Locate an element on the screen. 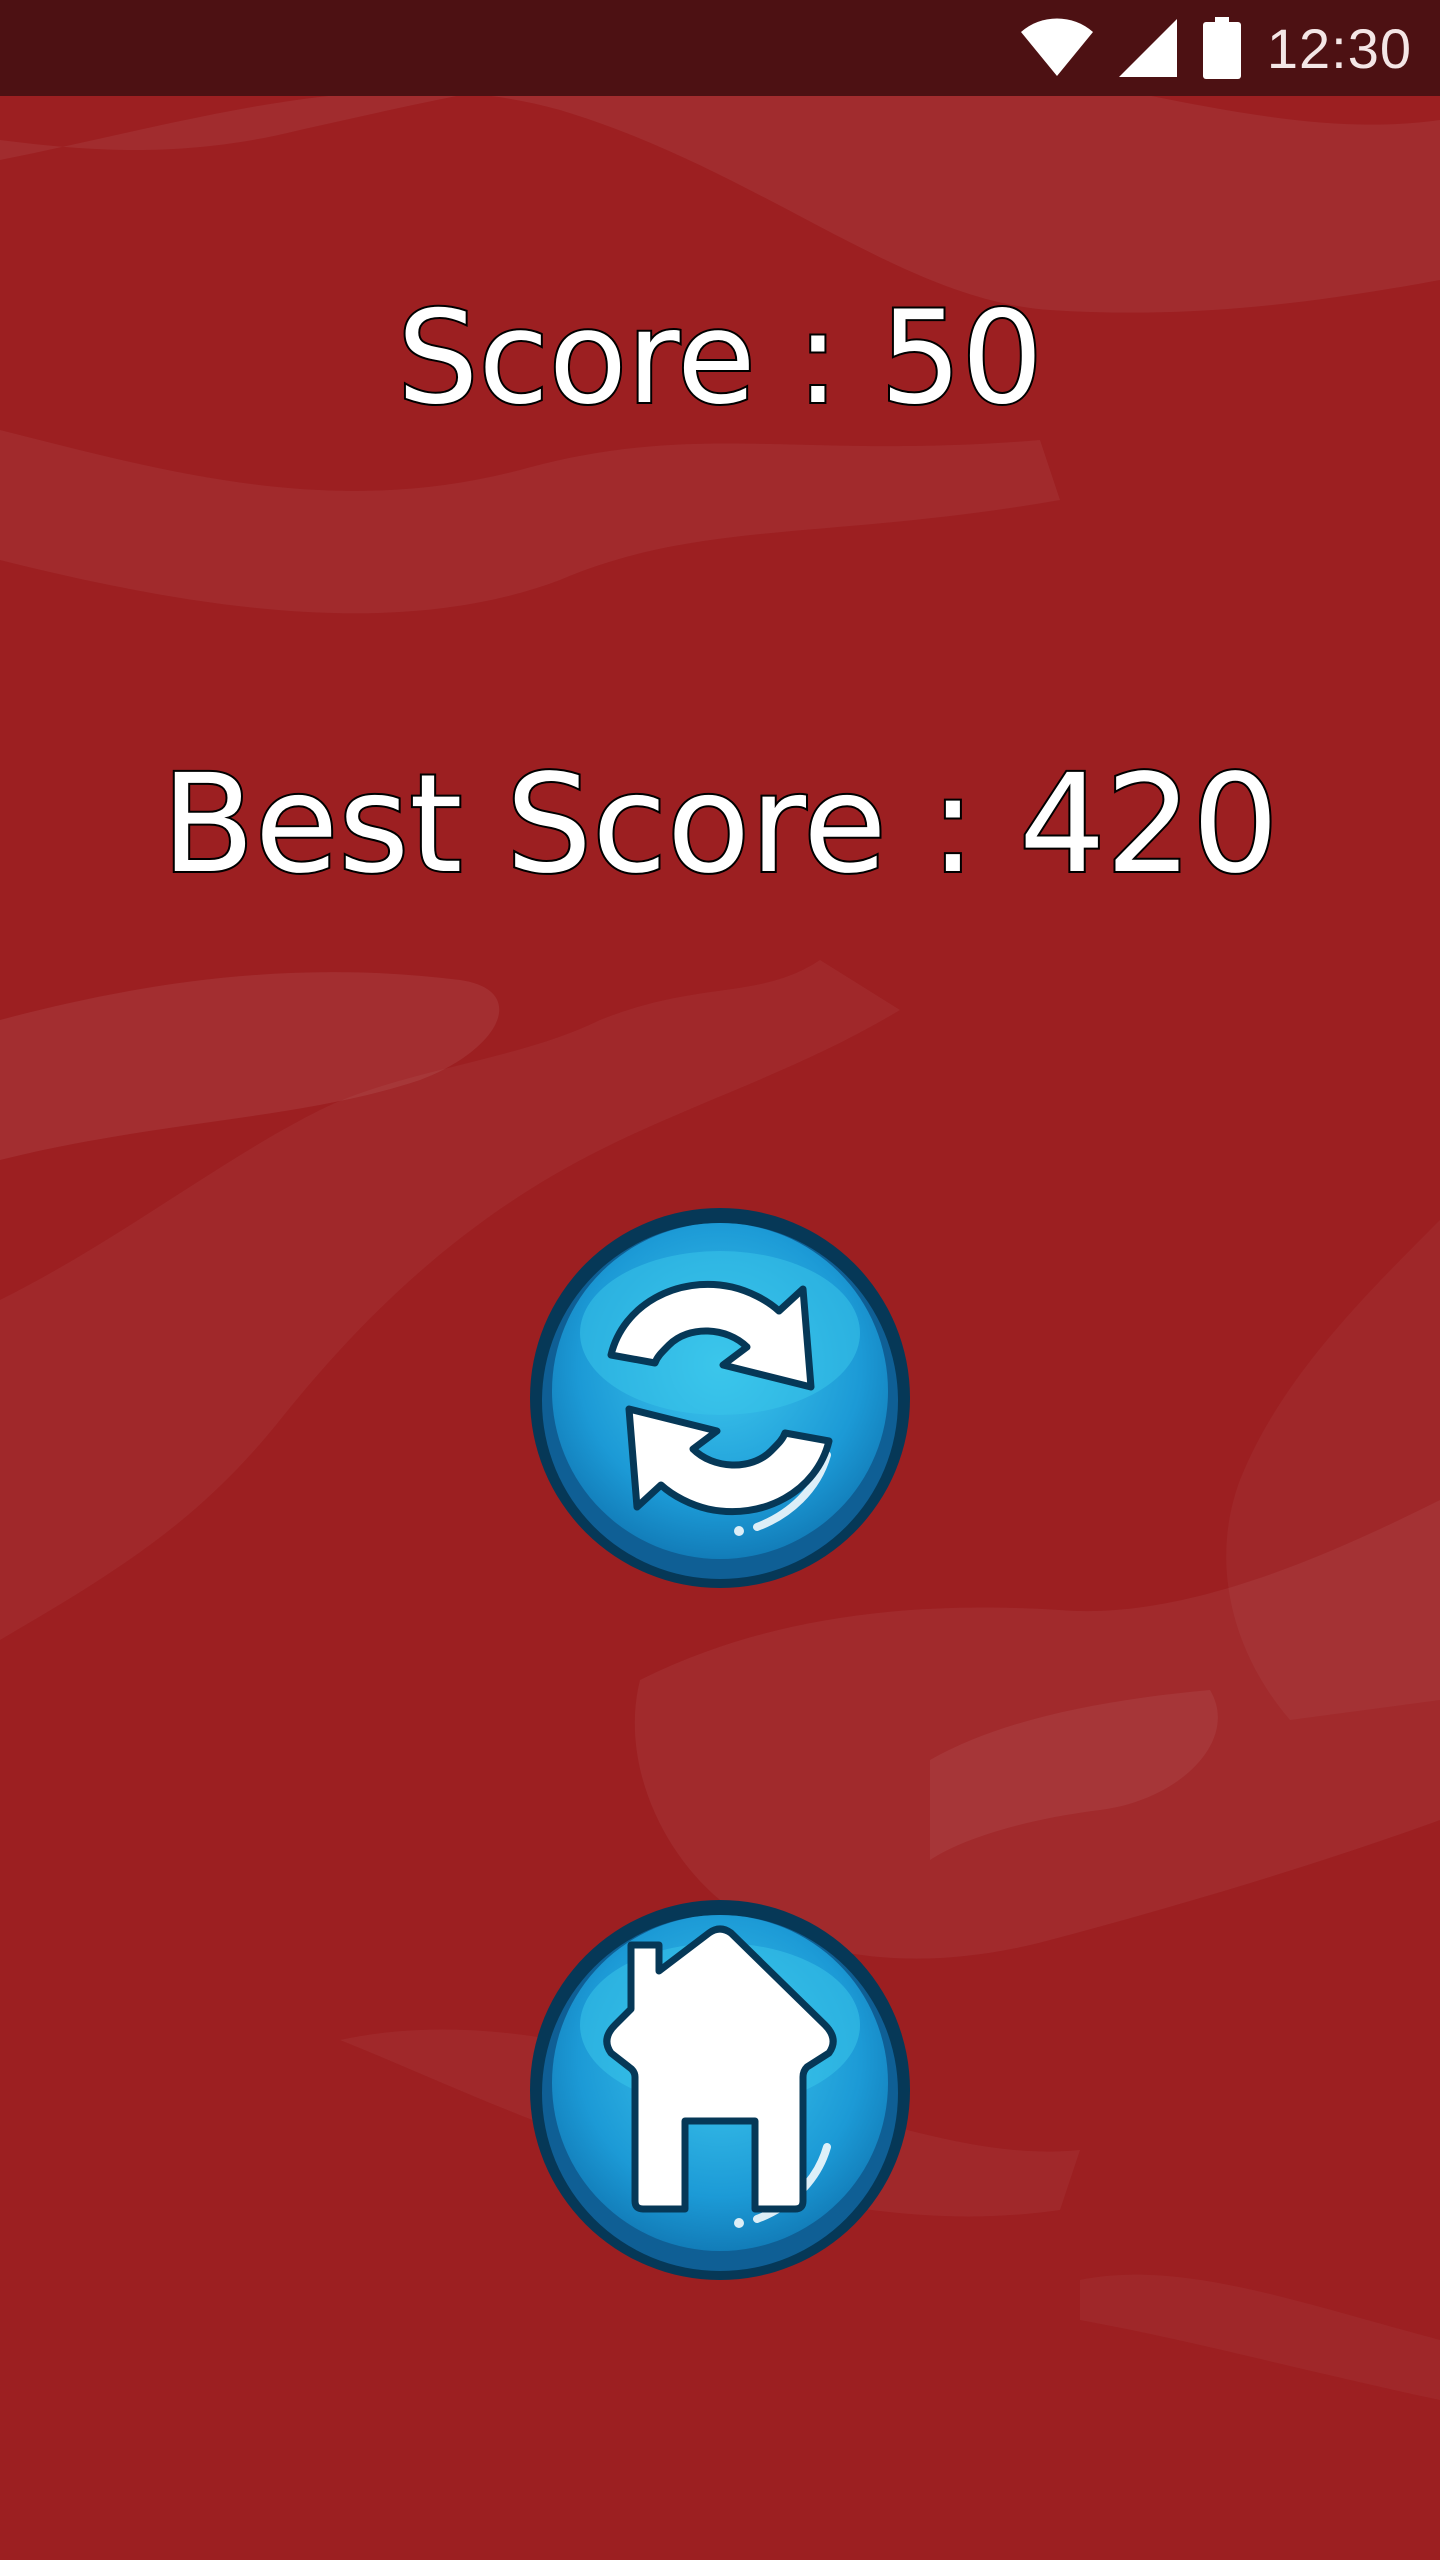 The height and width of the screenshot is (2560, 1440). status-clock: 12:30 is located at coordinates (1339, 48).